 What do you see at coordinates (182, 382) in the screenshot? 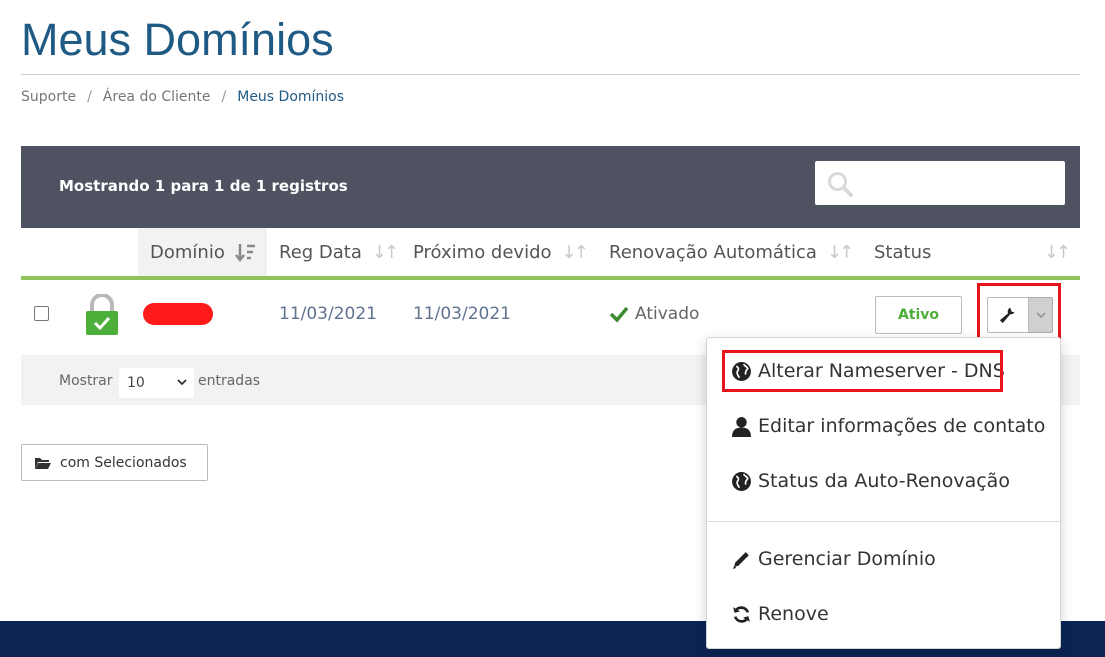
I see `chevron-down-icon` at bounding box center [182, 382].